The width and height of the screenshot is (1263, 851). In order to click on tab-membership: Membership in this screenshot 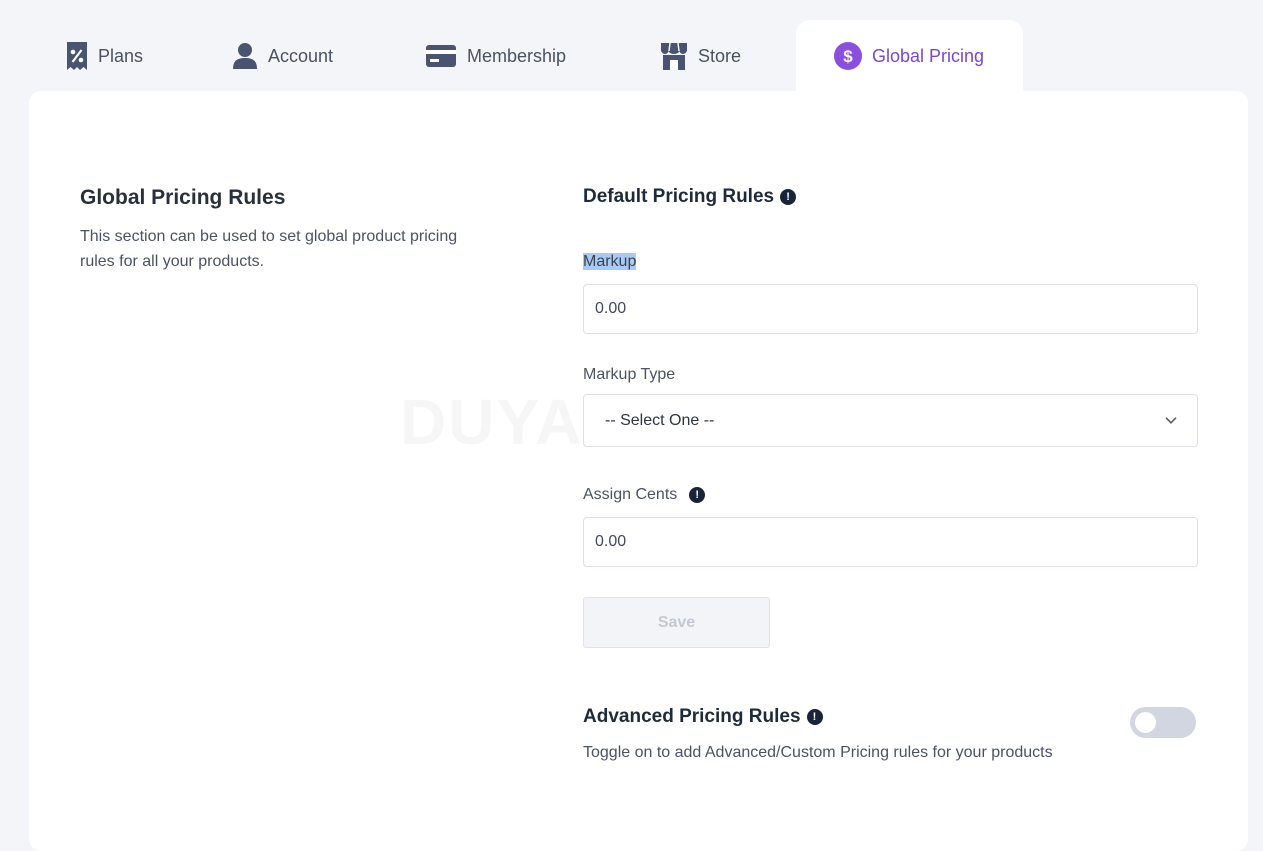, I will do `click(495, 56)`.